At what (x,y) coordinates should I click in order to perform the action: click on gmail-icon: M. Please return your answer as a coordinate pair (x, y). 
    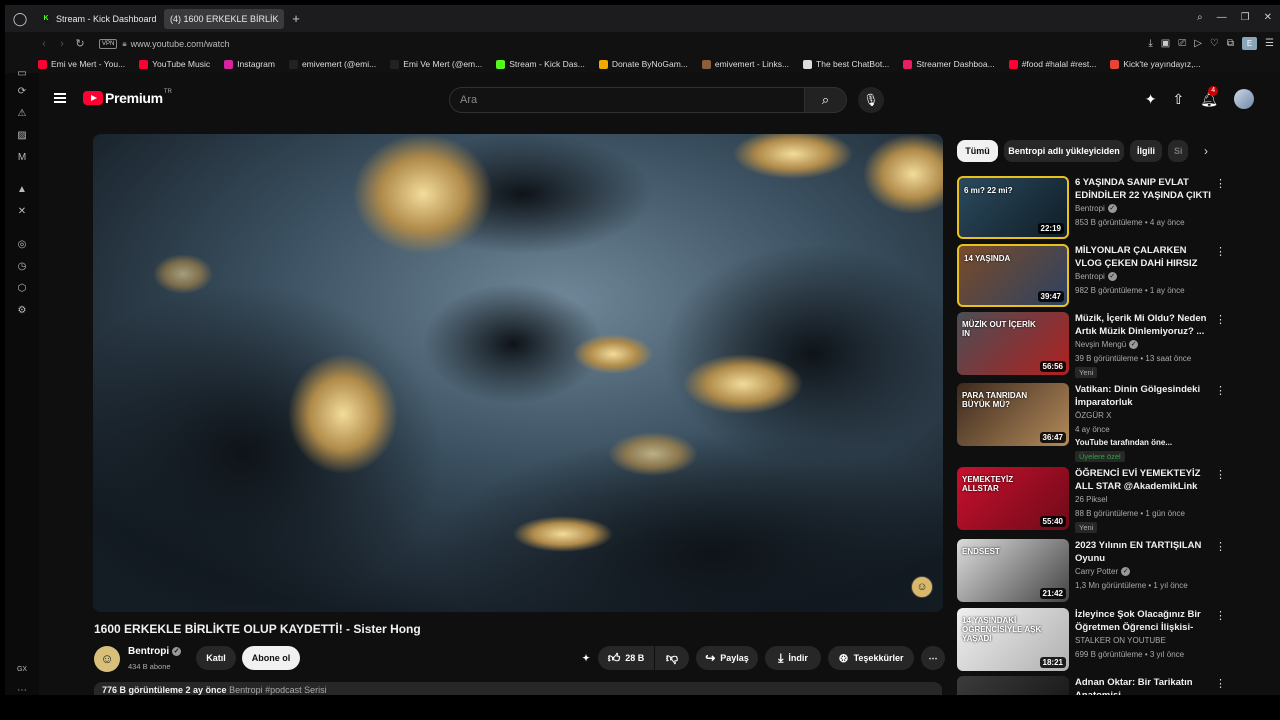
    Looking at the image, I should click on (22, 158).